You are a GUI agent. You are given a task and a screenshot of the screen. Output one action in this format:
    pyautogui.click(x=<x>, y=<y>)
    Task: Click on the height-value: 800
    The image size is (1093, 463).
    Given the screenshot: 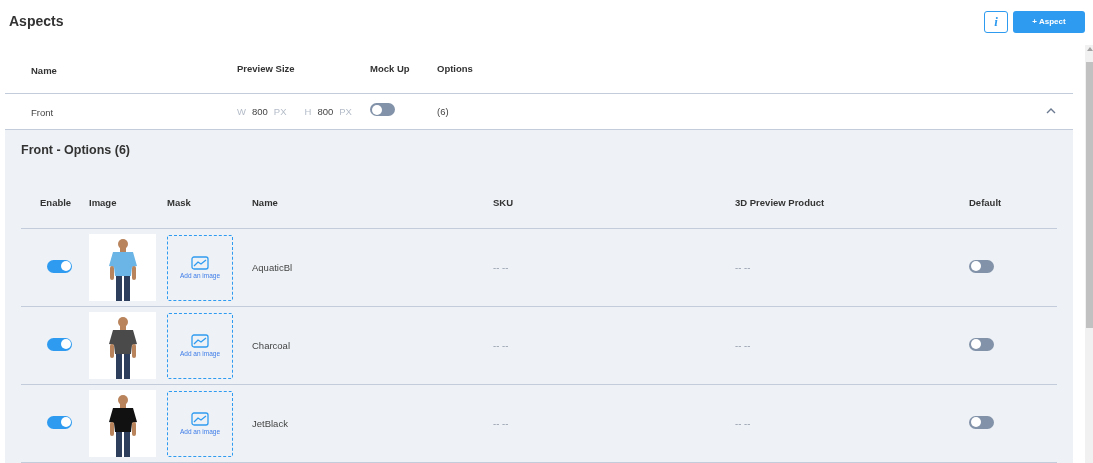 What is the action you would take?
    pyautogui.click(x=325, y=111)
    